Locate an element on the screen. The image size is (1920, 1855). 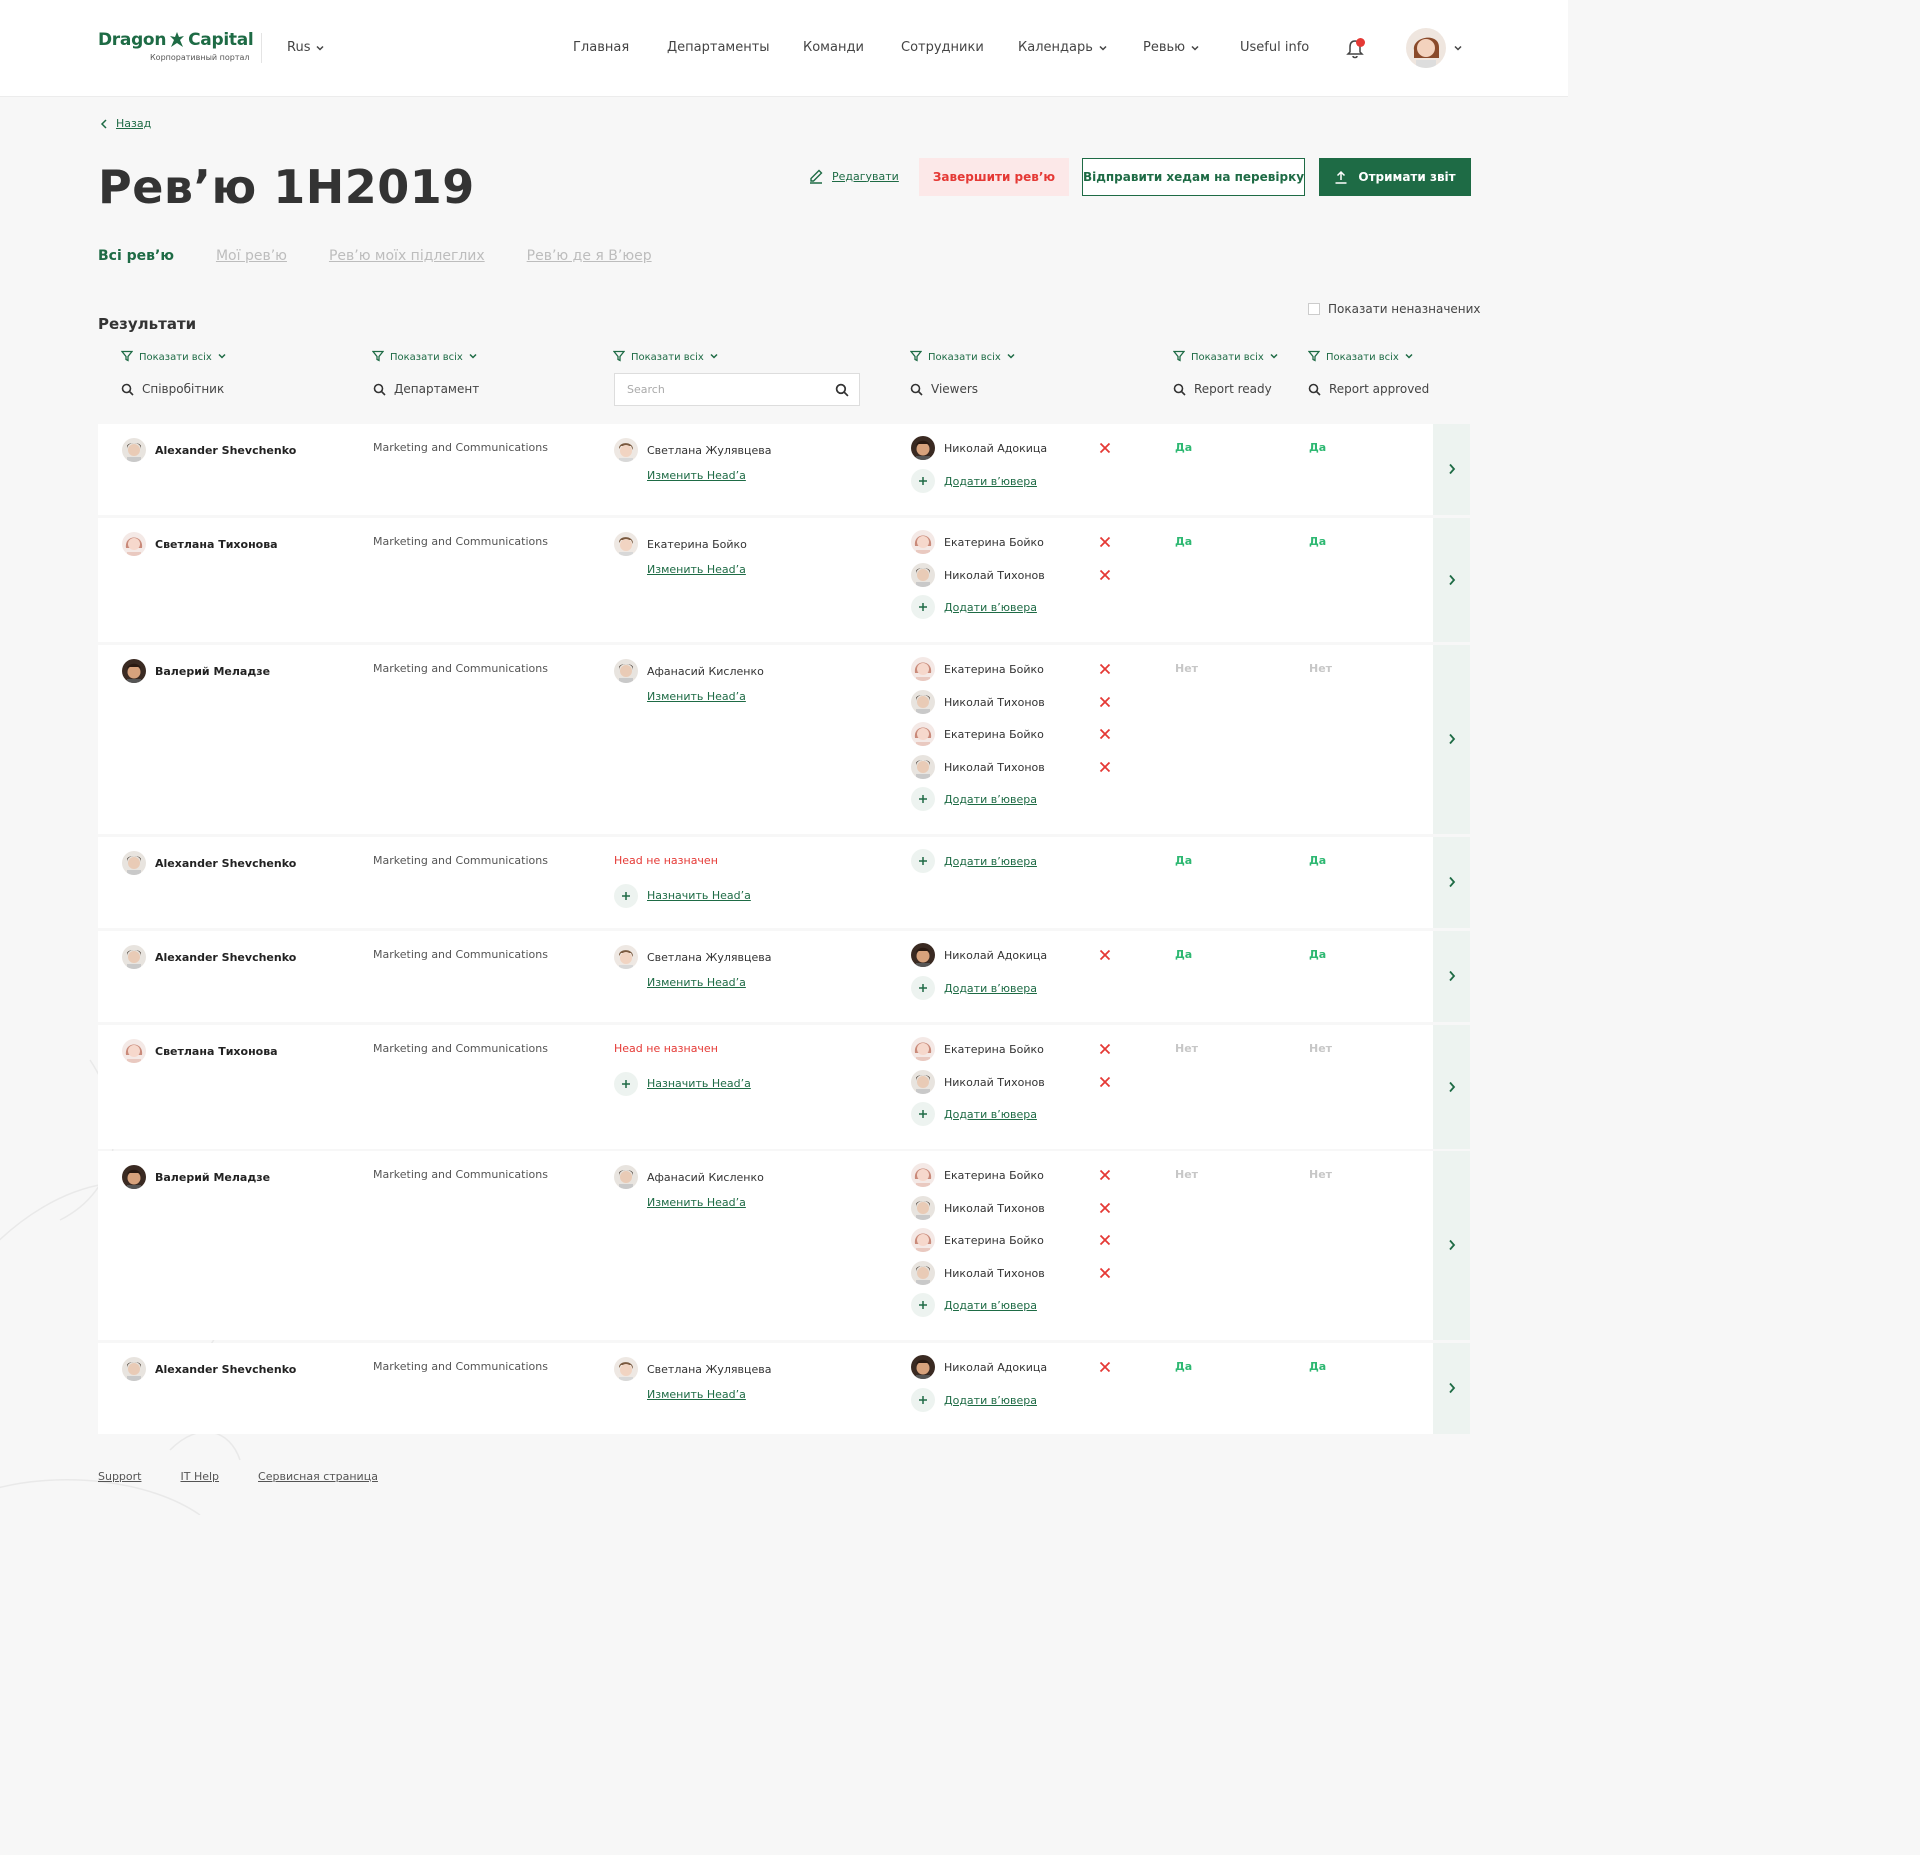
user-avatar is located at coordinates (1426, 48).